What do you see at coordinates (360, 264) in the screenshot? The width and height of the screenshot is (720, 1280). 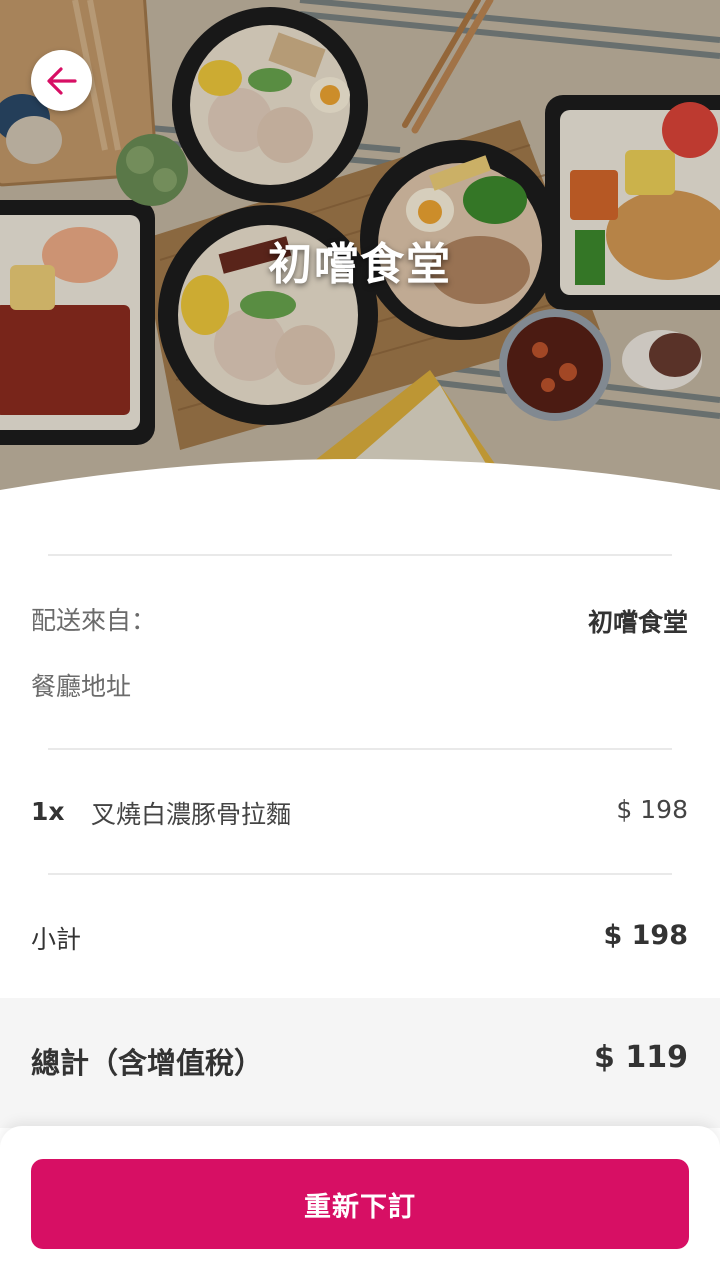 I see `restaurant-title: 初嚐食堂` at bounding box center [360, 264].